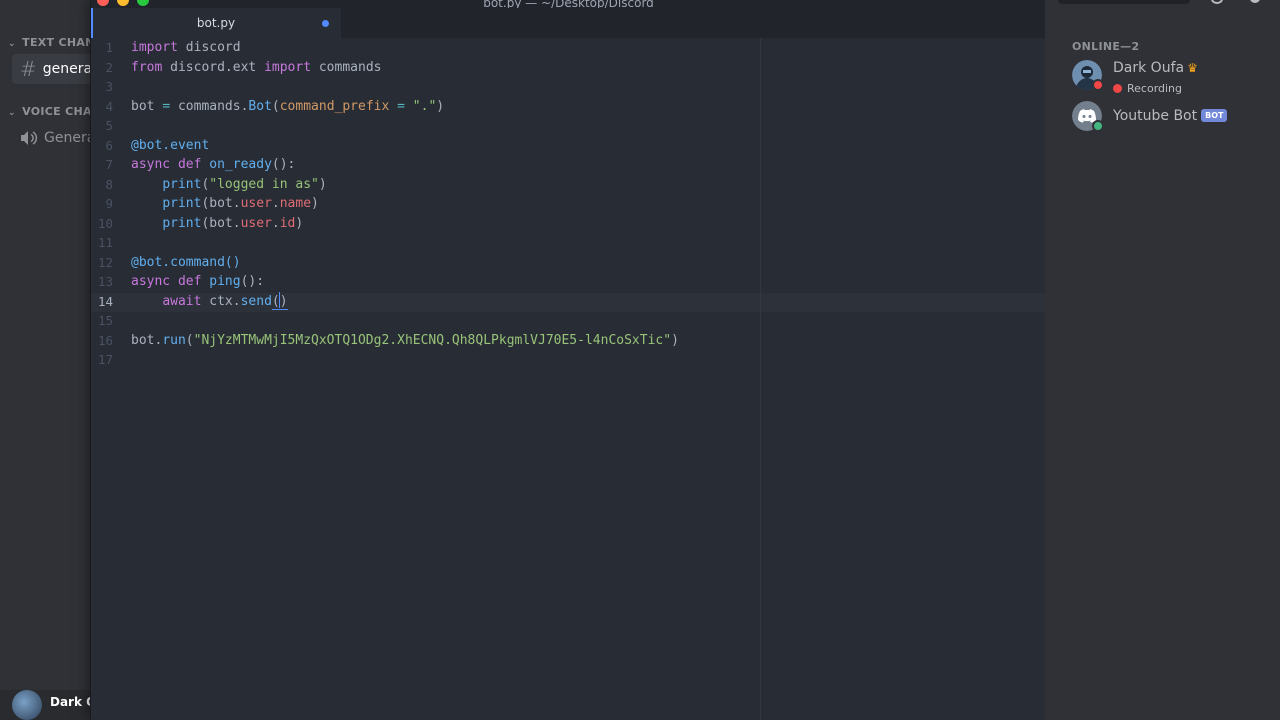  I want to click on member-dark-oufa: Dark Oufa ♛ Recording, so click(1172, 80).